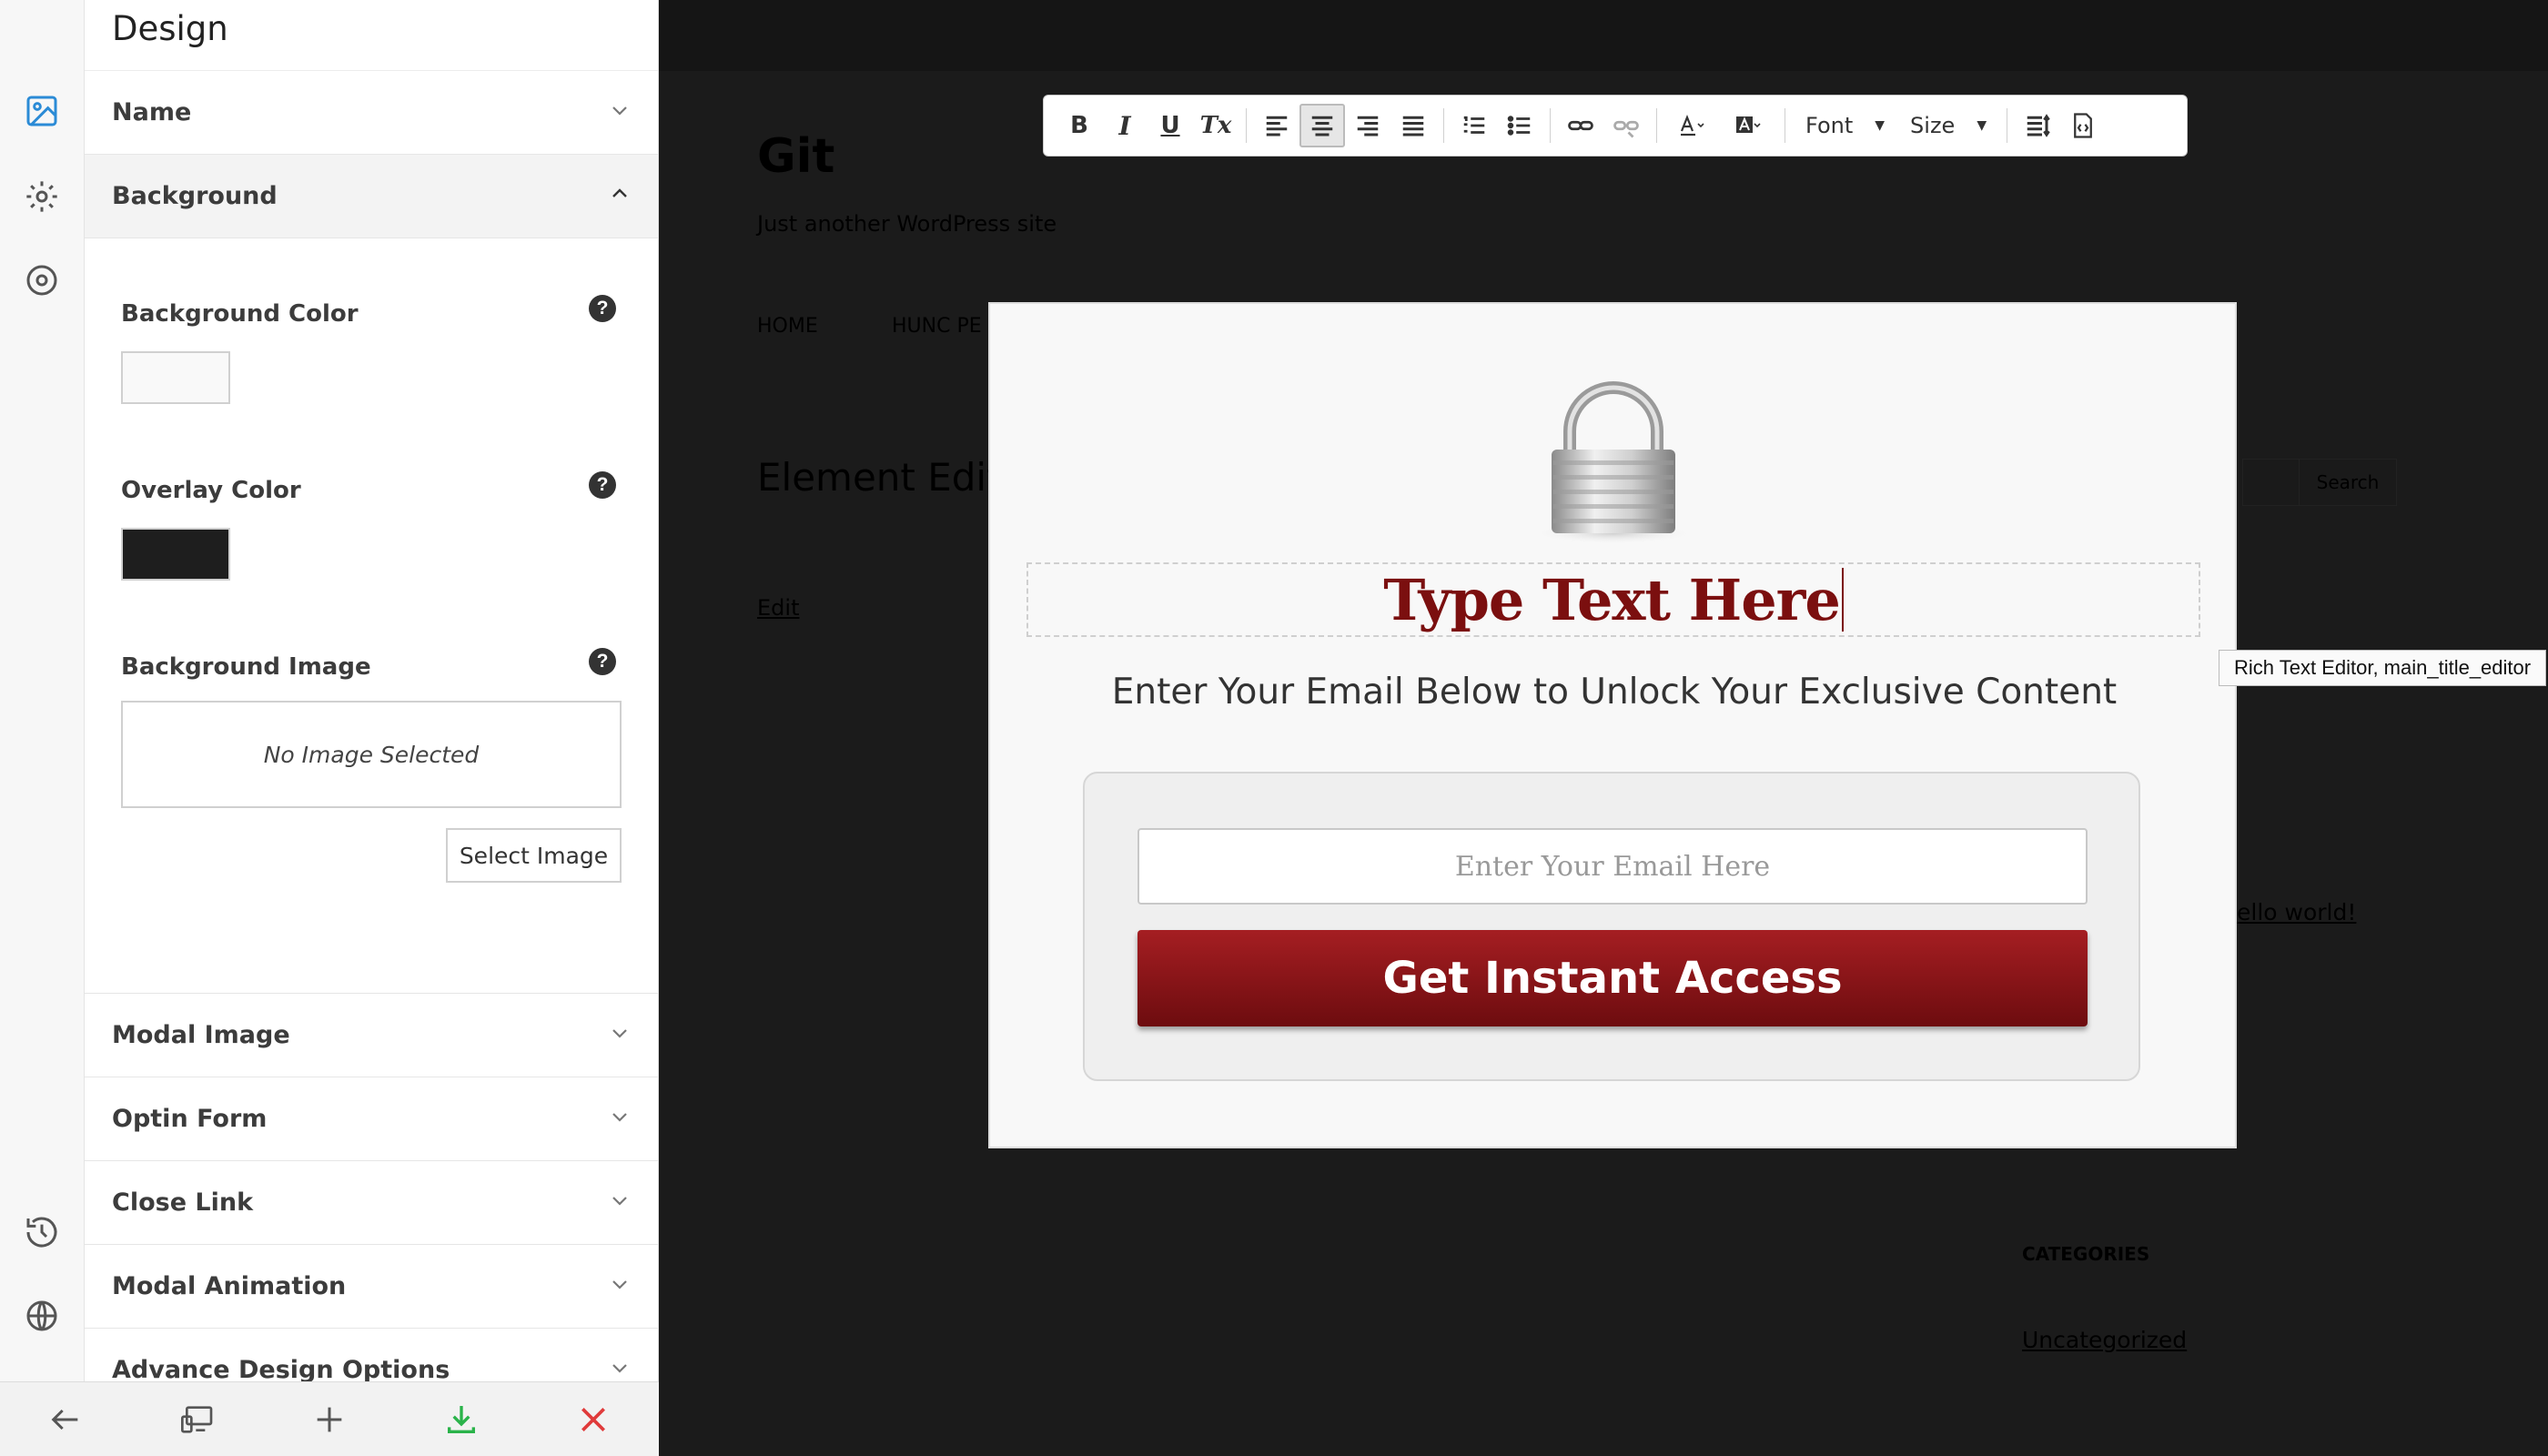  What do you see at coordinates (907, 224) in the screenshot?
I see `site-tagline: Just another WordPress site` at bounding box center [907, 224].